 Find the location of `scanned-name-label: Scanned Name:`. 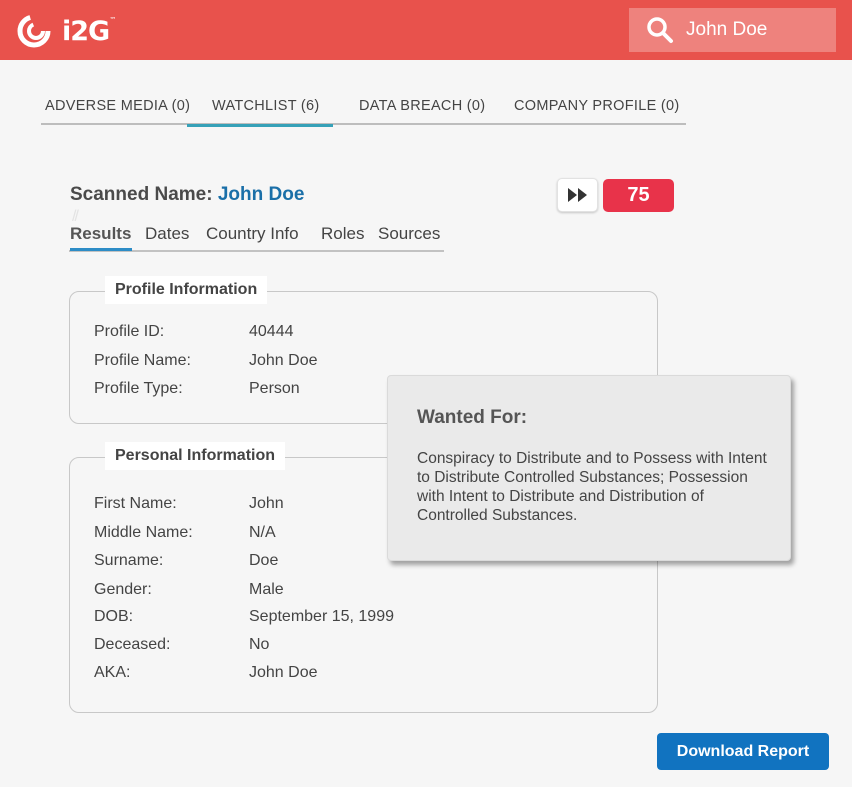

scanned-name-label: Scanned Name: is located at coordinates (141, 194).